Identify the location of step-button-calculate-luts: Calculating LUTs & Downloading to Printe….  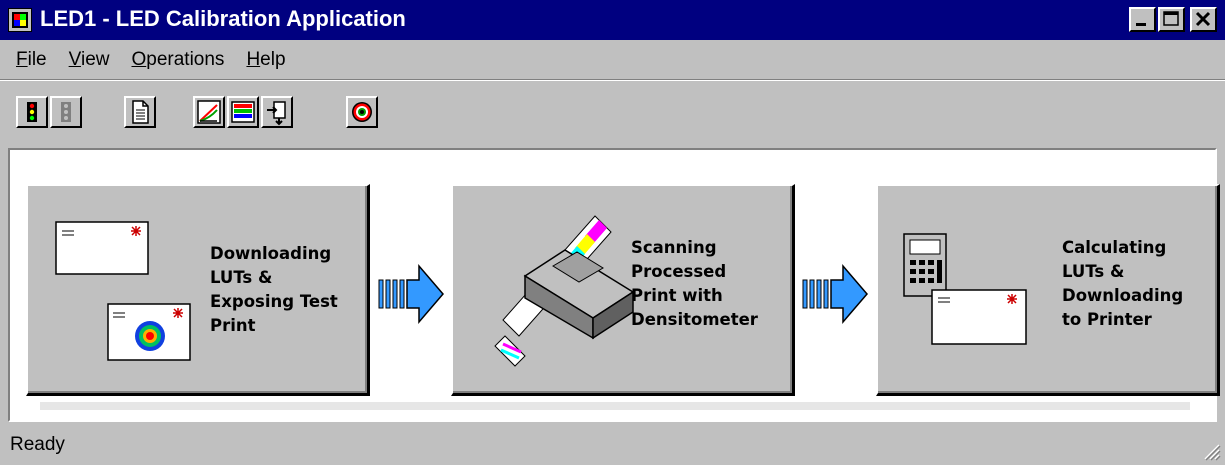
(1048, 290).